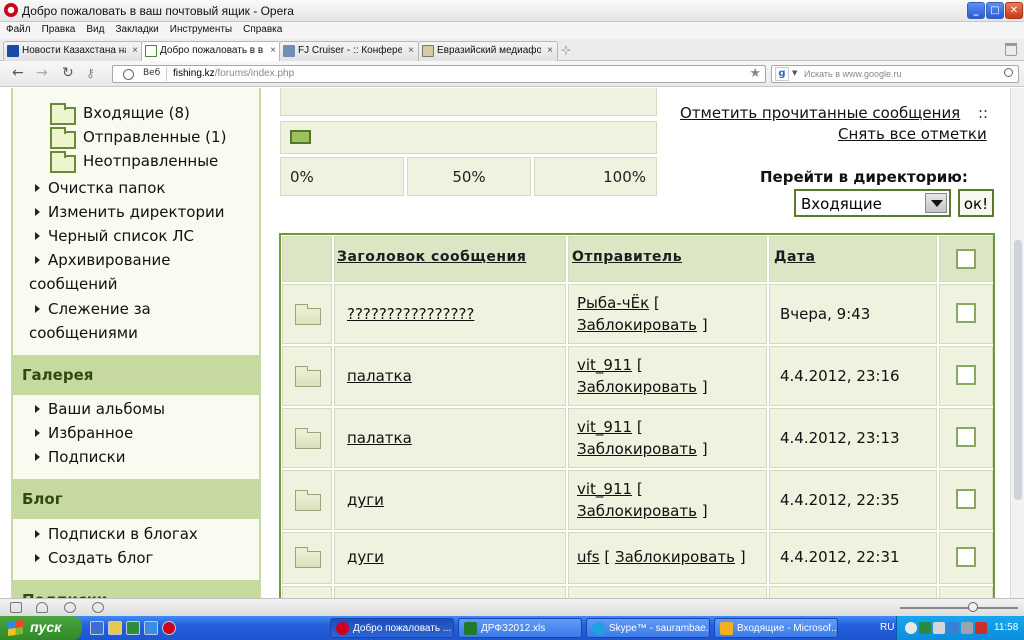 Image resolution: width=1024 pixels, height=640 pixels. What do you see at coordinates (820, 113) in the screenshot?
I see `mark-read-link: Отметить прочитанные сообщения` at bounding box center [820, 113].